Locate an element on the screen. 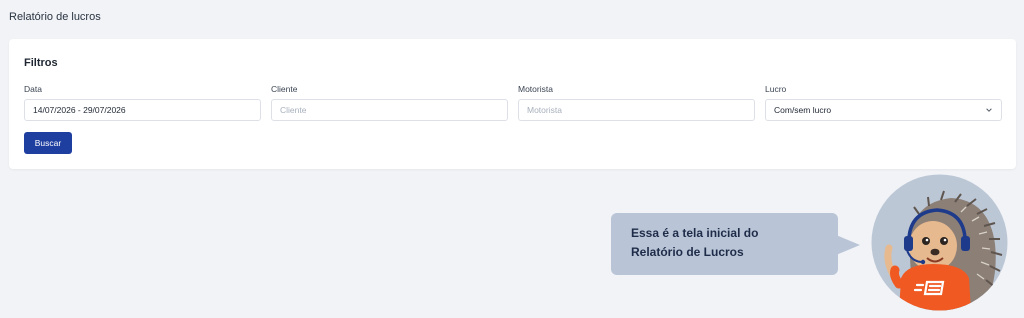 This screenshot has height=318, width=1024. date-field-group: Data 14/07/2026 - 29/07/2026 is located at coordinates (142, 102).